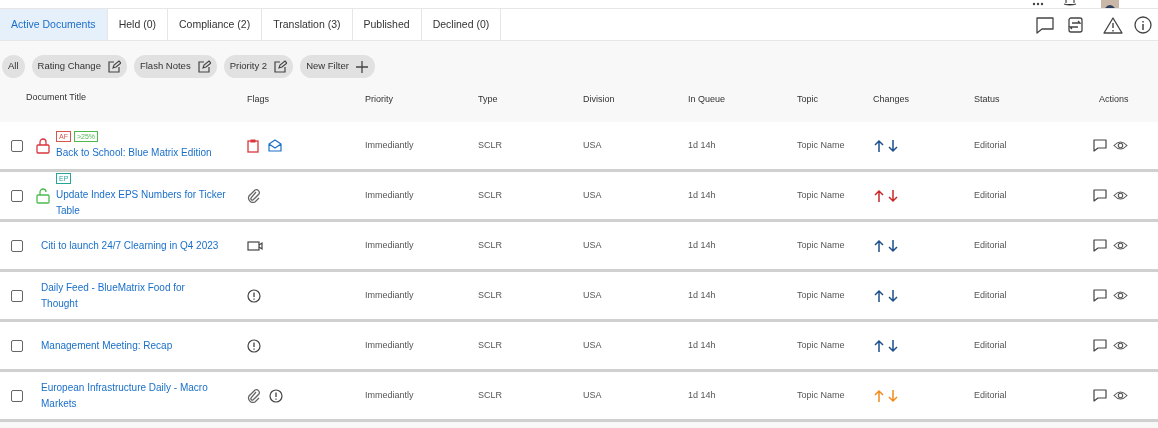  Describe the element at coordinates (892, 100) in the screenshot. I see `column-header: Changes` at that location.